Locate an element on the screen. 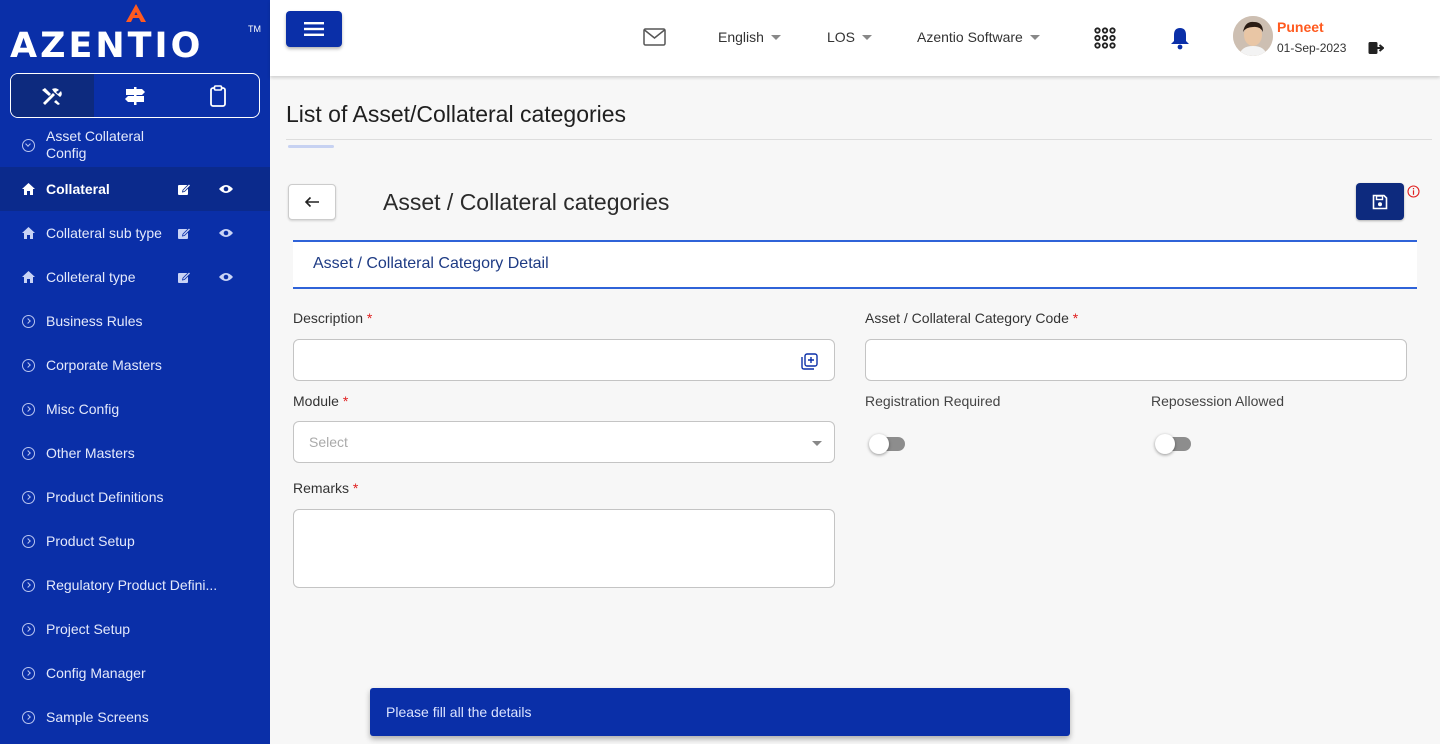  back-button is located at coordinates (312, 202).